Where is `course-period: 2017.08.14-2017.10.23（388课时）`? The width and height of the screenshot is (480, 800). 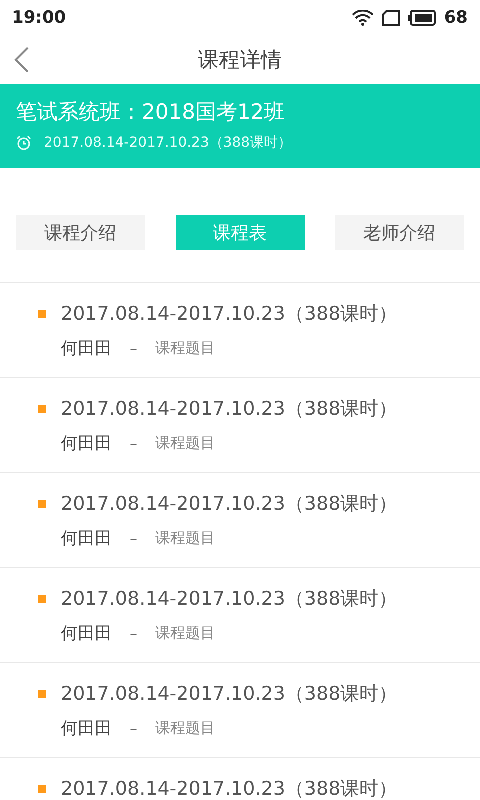 course-period: 2017.08.14-2017.10.23（388课时） is located at coordinates (168, 143).